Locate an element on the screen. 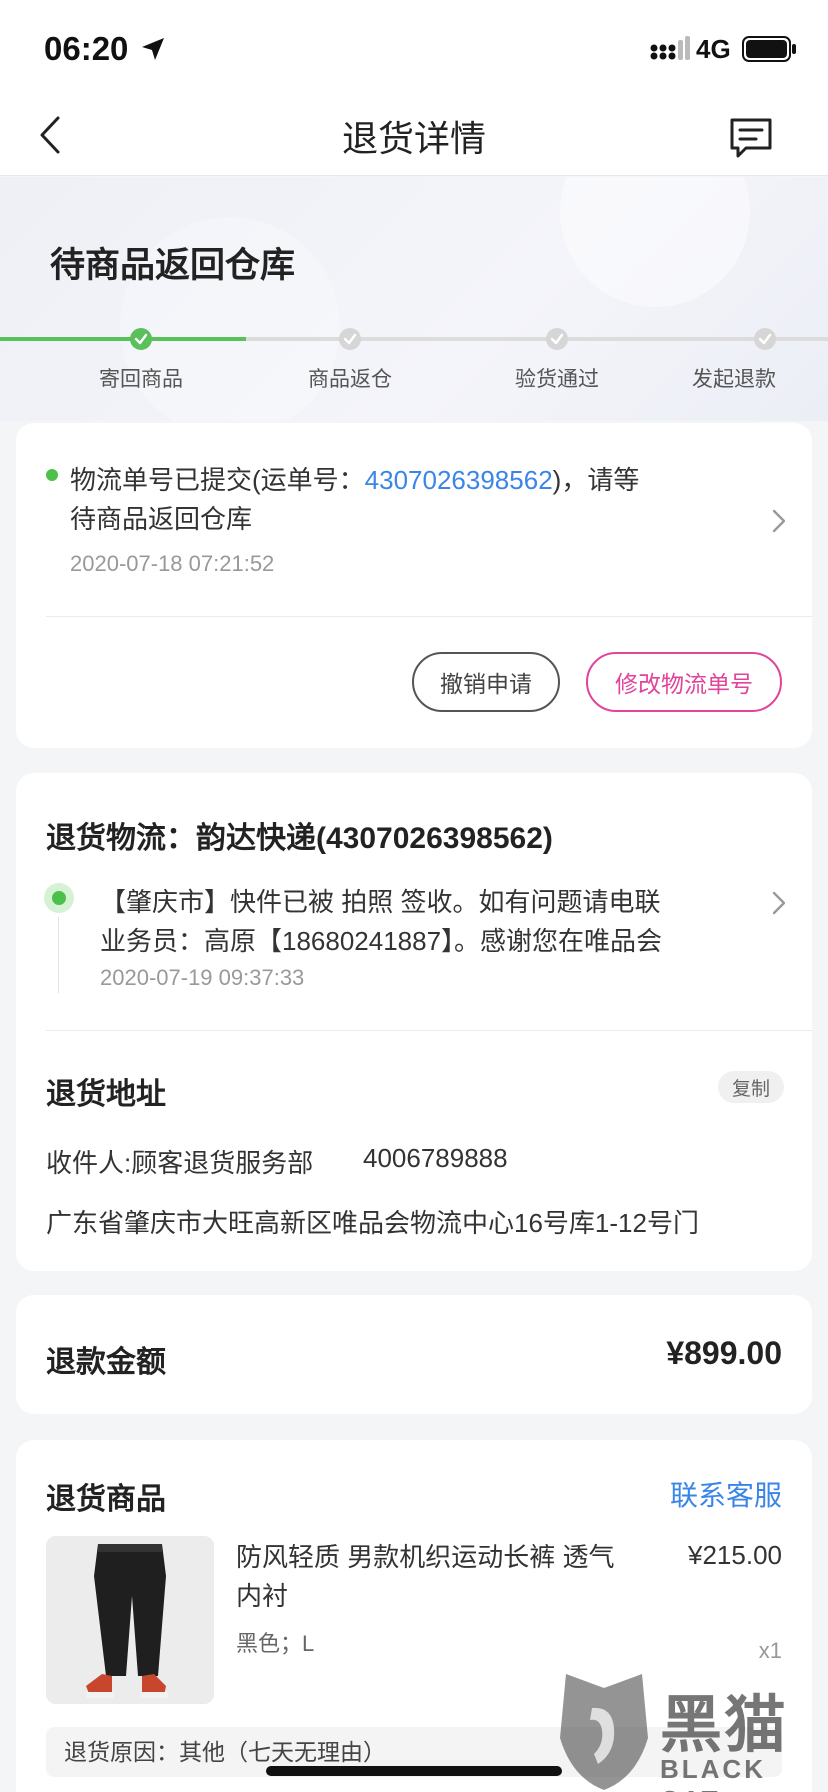 Image resolution: width=828 pixels, height=1792 pixels. decor-circle is located at coordinates (655, 242).